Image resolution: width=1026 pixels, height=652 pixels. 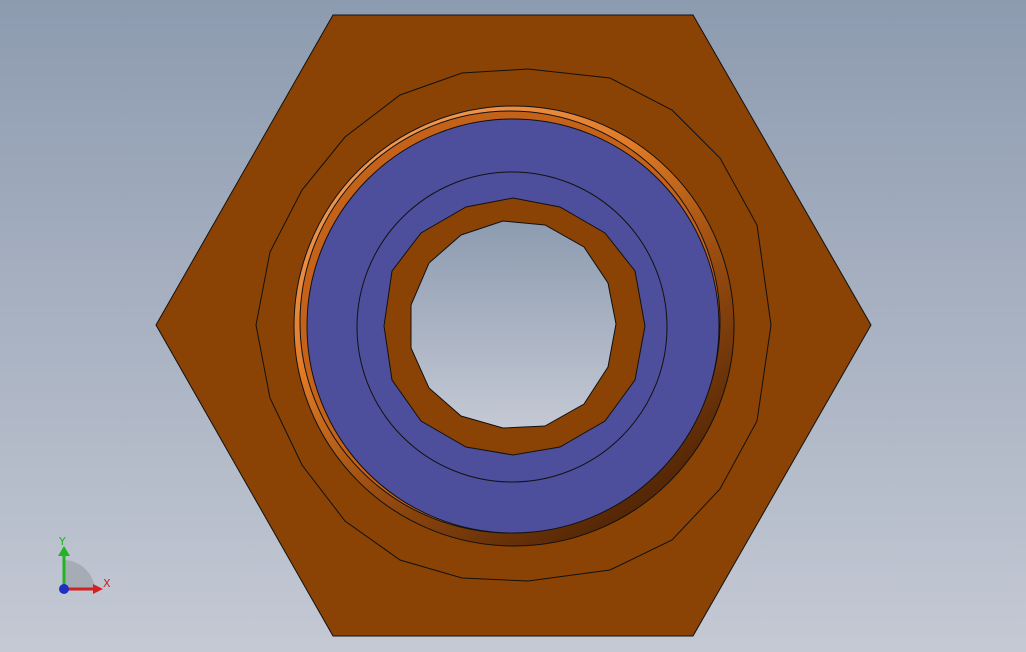 I want to click on x-axis-label: X, so click(x=107, y=583).